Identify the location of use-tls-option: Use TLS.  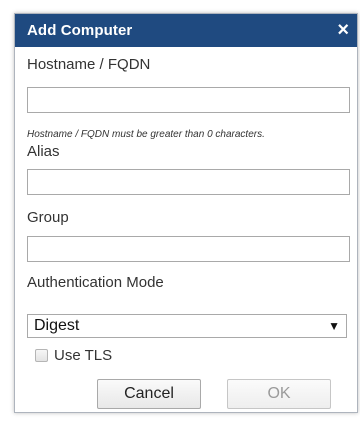
(73, 355).